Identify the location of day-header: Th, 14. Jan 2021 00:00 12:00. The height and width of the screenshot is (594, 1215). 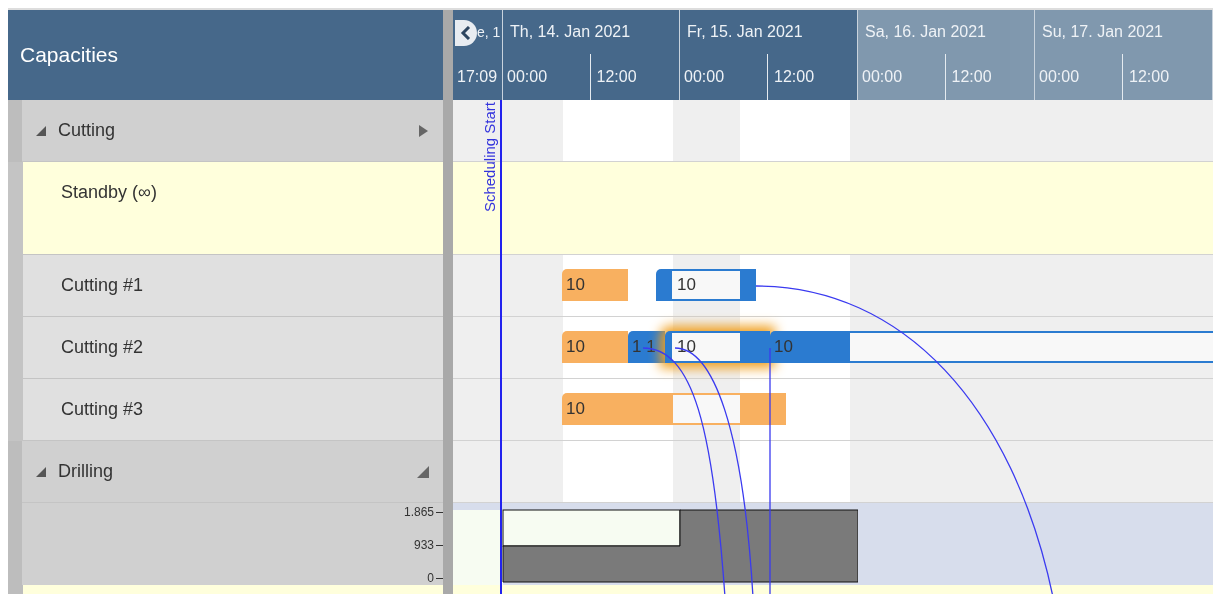
(591, 55).